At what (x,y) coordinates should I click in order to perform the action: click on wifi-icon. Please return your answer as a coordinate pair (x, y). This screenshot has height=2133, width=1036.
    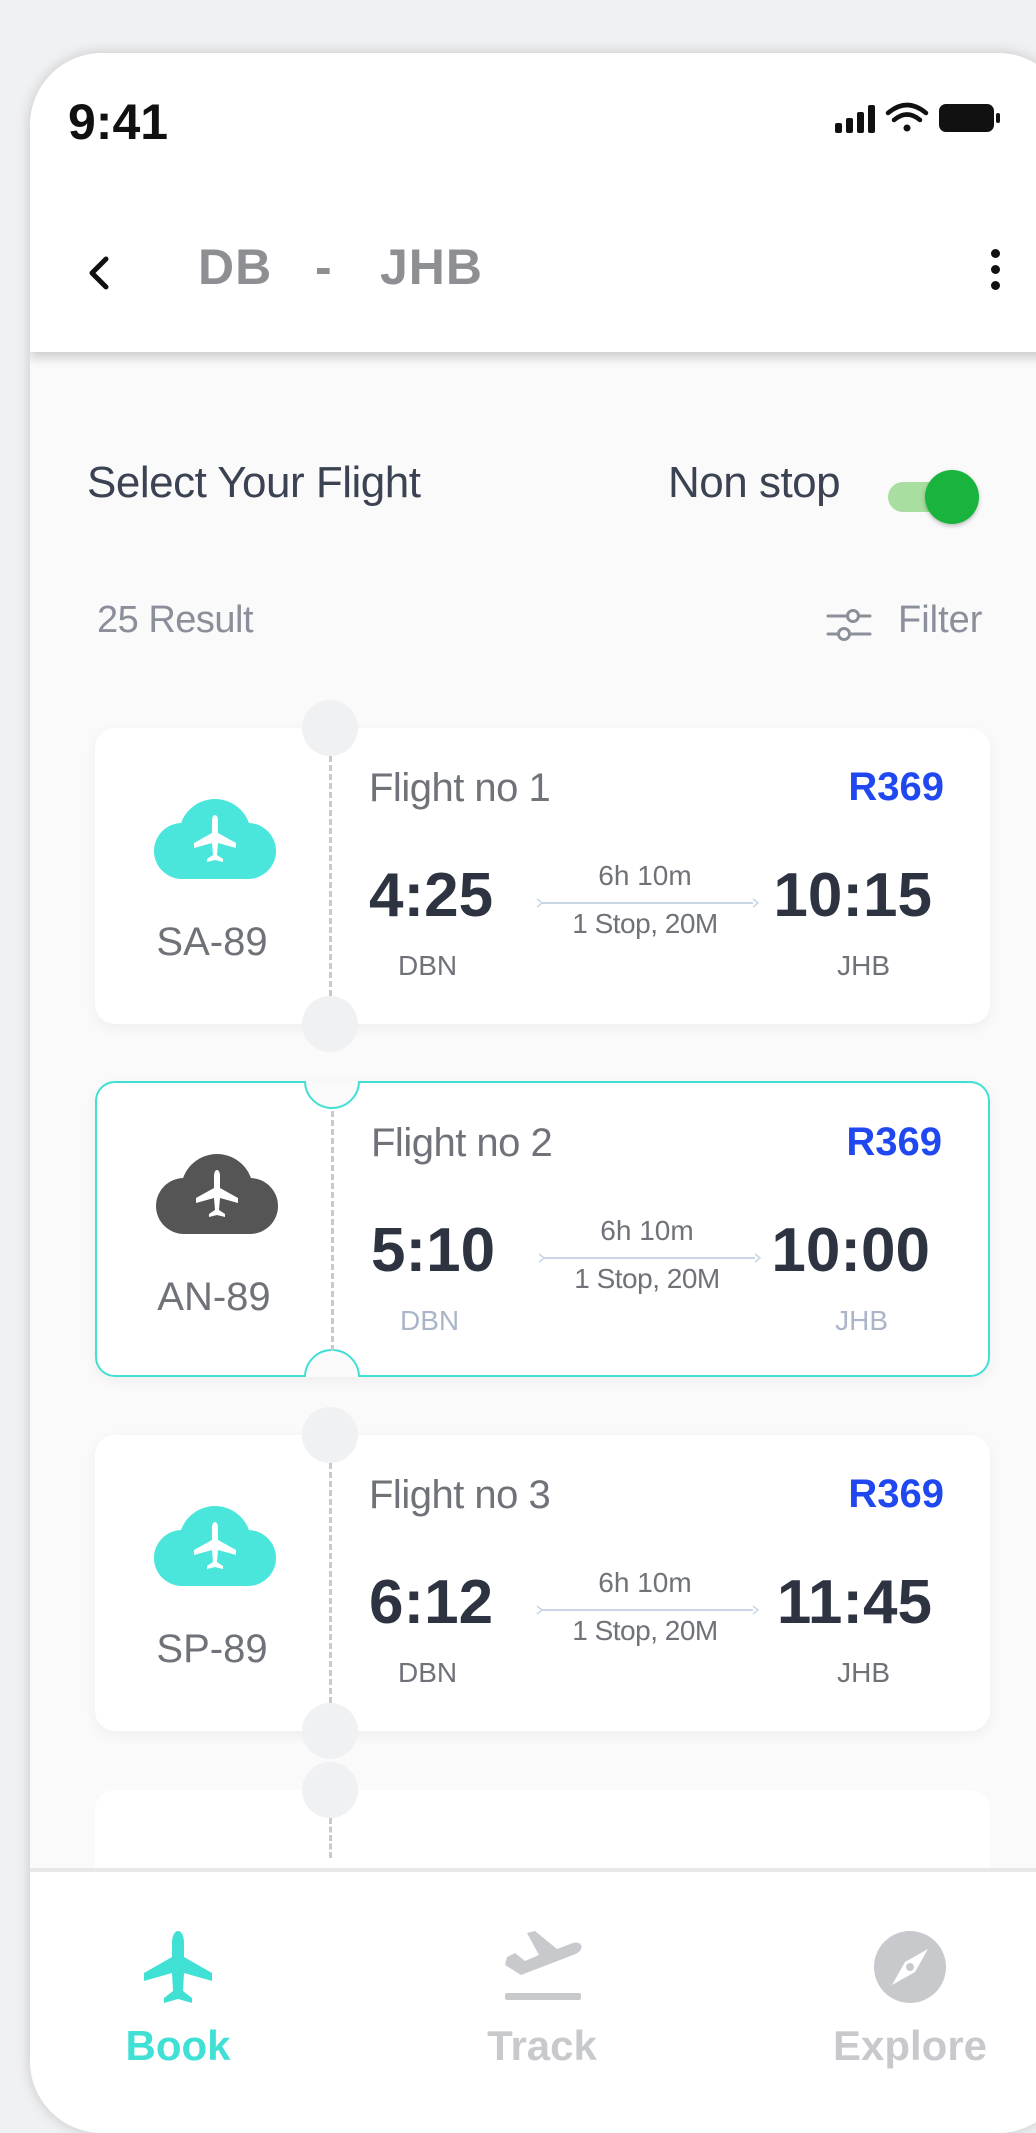
    Looking at the image, I should click on (907, 117).